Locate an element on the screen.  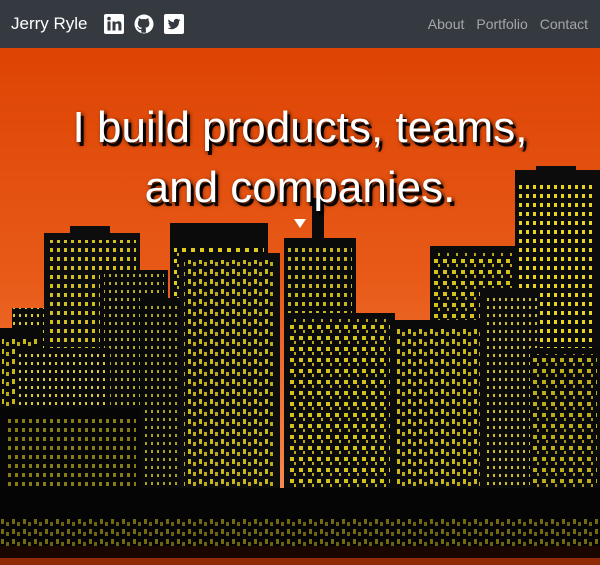
brand-link: Jerry Ryle is located at coordinates (49, 24).